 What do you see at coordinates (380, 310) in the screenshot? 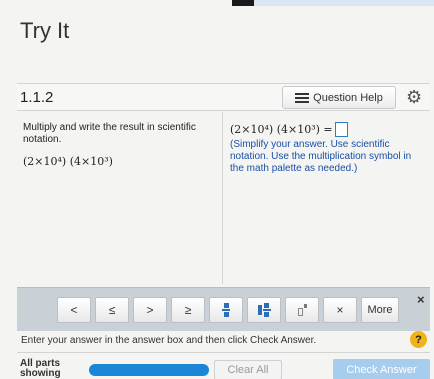
I see `more-button: More` at bounding box center [380, 310].